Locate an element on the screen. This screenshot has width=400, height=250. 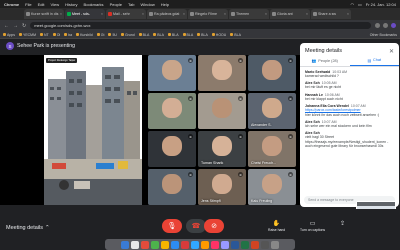
tab-chat: ▤ Chat is located at coordinates (374, 60).